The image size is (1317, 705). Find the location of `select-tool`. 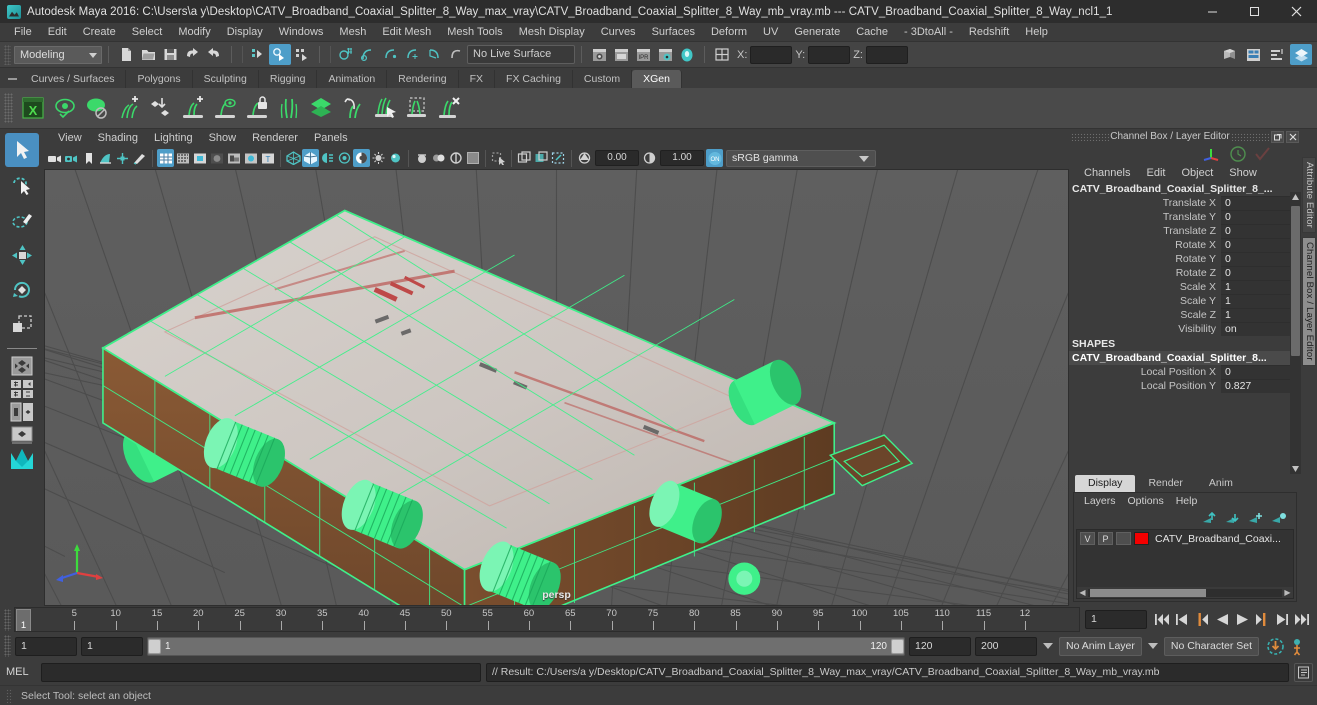

select-tool is located at coordinates (22, 150).